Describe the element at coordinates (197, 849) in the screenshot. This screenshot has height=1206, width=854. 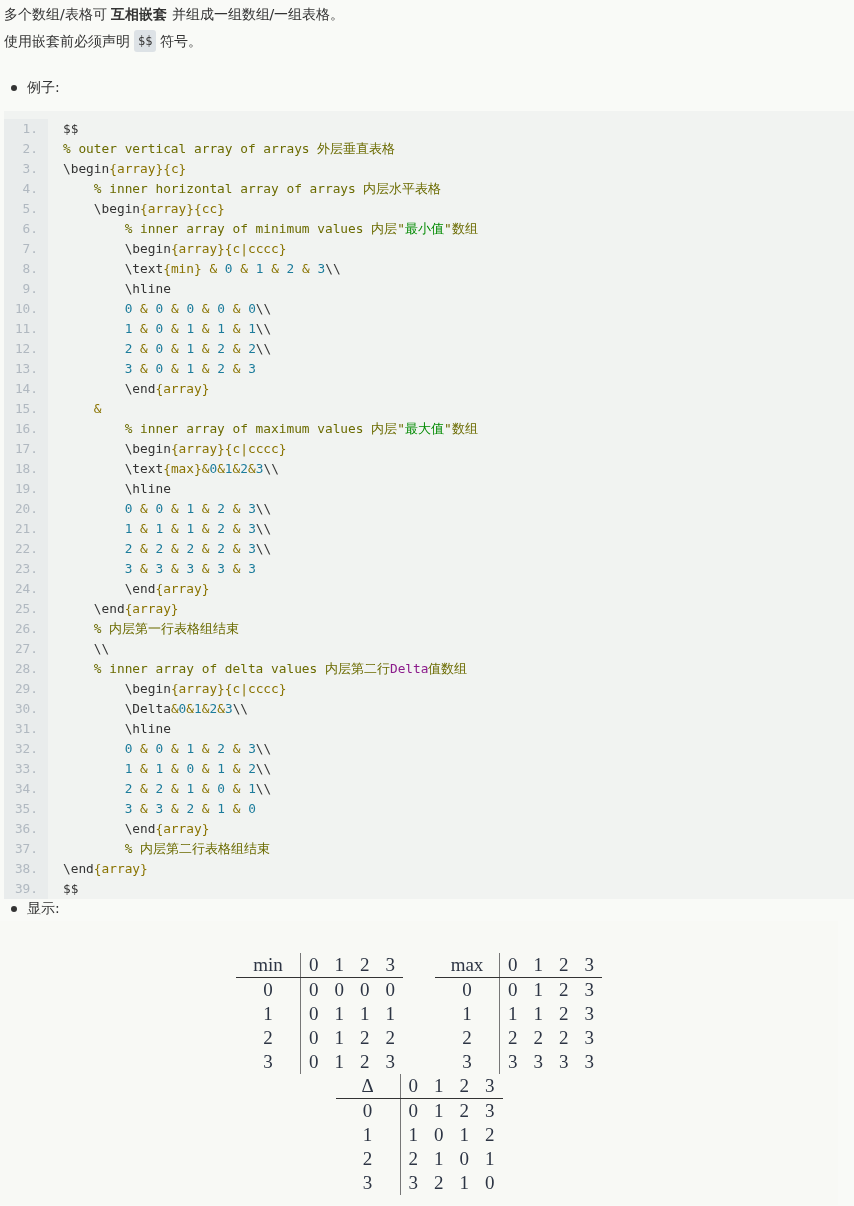
I see `code-line: % 内层第二行表格组结束` at that location.